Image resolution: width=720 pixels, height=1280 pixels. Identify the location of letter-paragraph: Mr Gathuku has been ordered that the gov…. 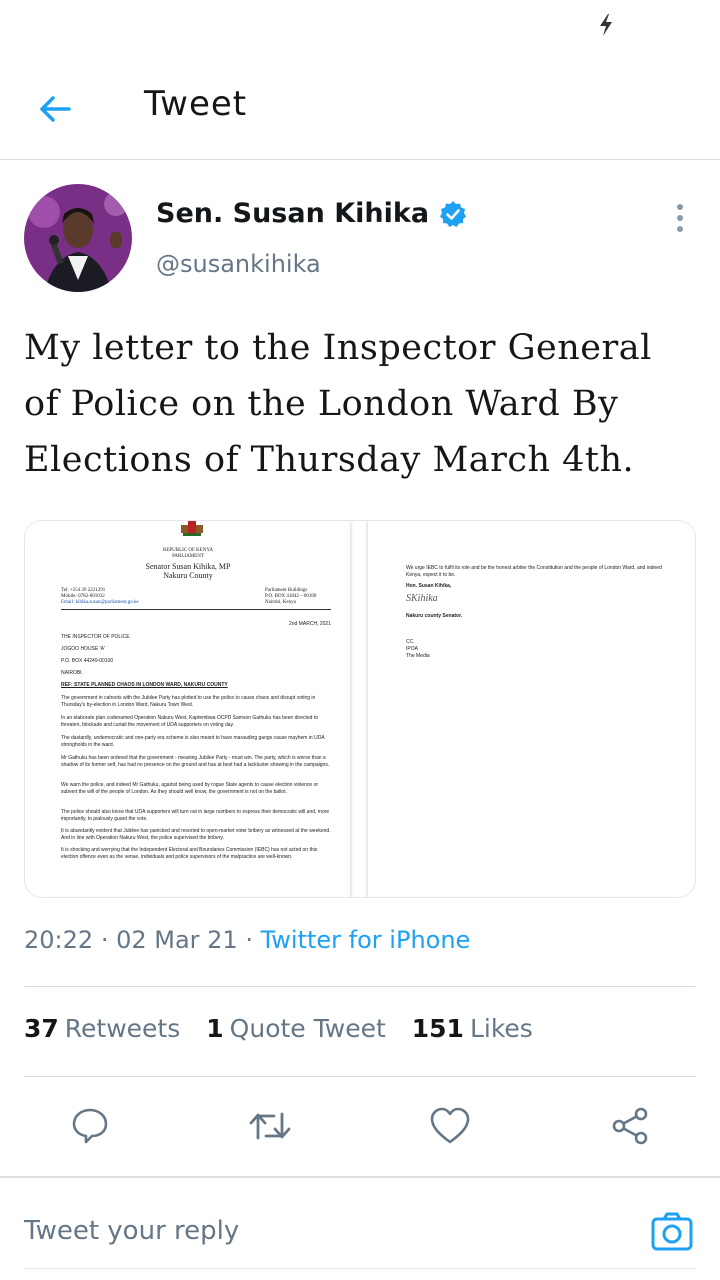
(195, 761).